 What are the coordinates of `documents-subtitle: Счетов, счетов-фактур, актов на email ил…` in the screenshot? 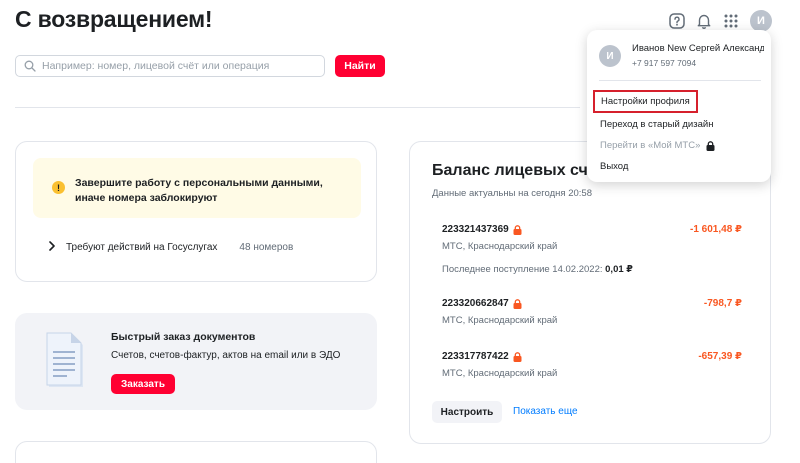 It's located at (226, 355).